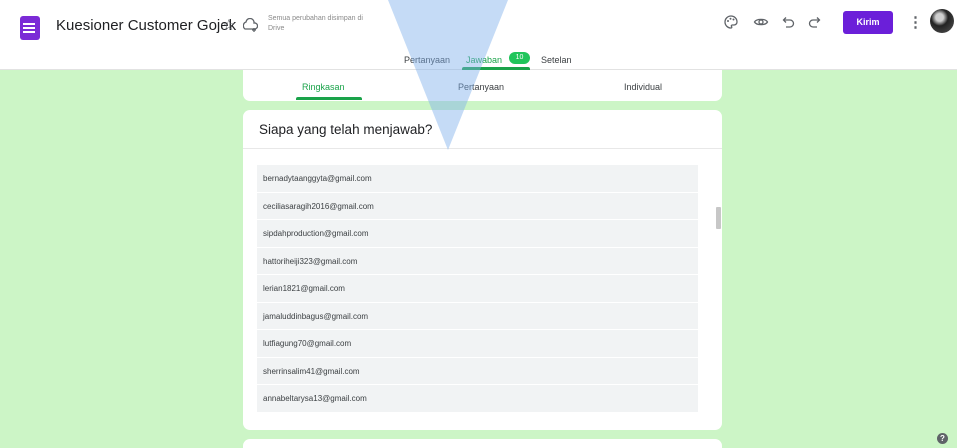 The height and width of the screenshot is (448, 957). What do you see at coordinates (250, 27) in the screenshot?
I see `move-to-folder-icon` at bounding box center [250, 27].